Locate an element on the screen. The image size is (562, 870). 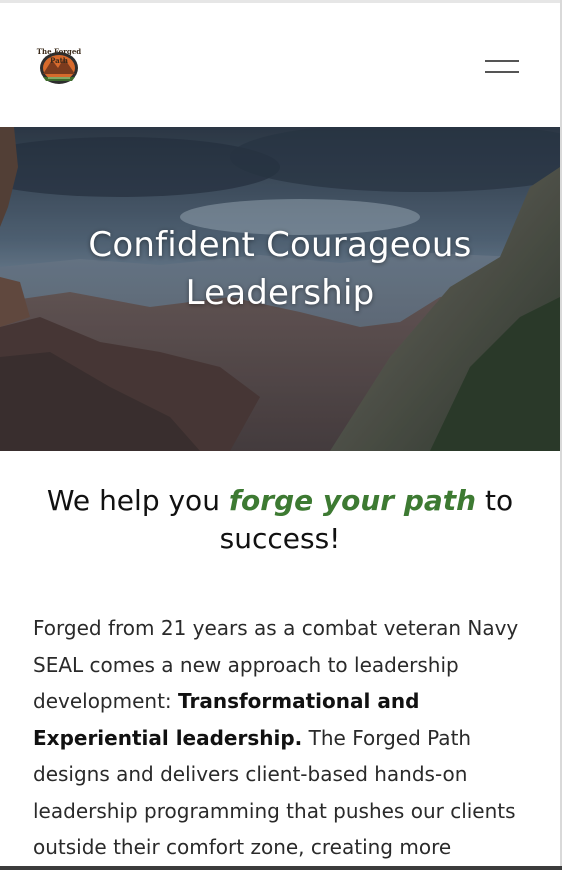
hamburger-icon is located at coordinates (502, 61).